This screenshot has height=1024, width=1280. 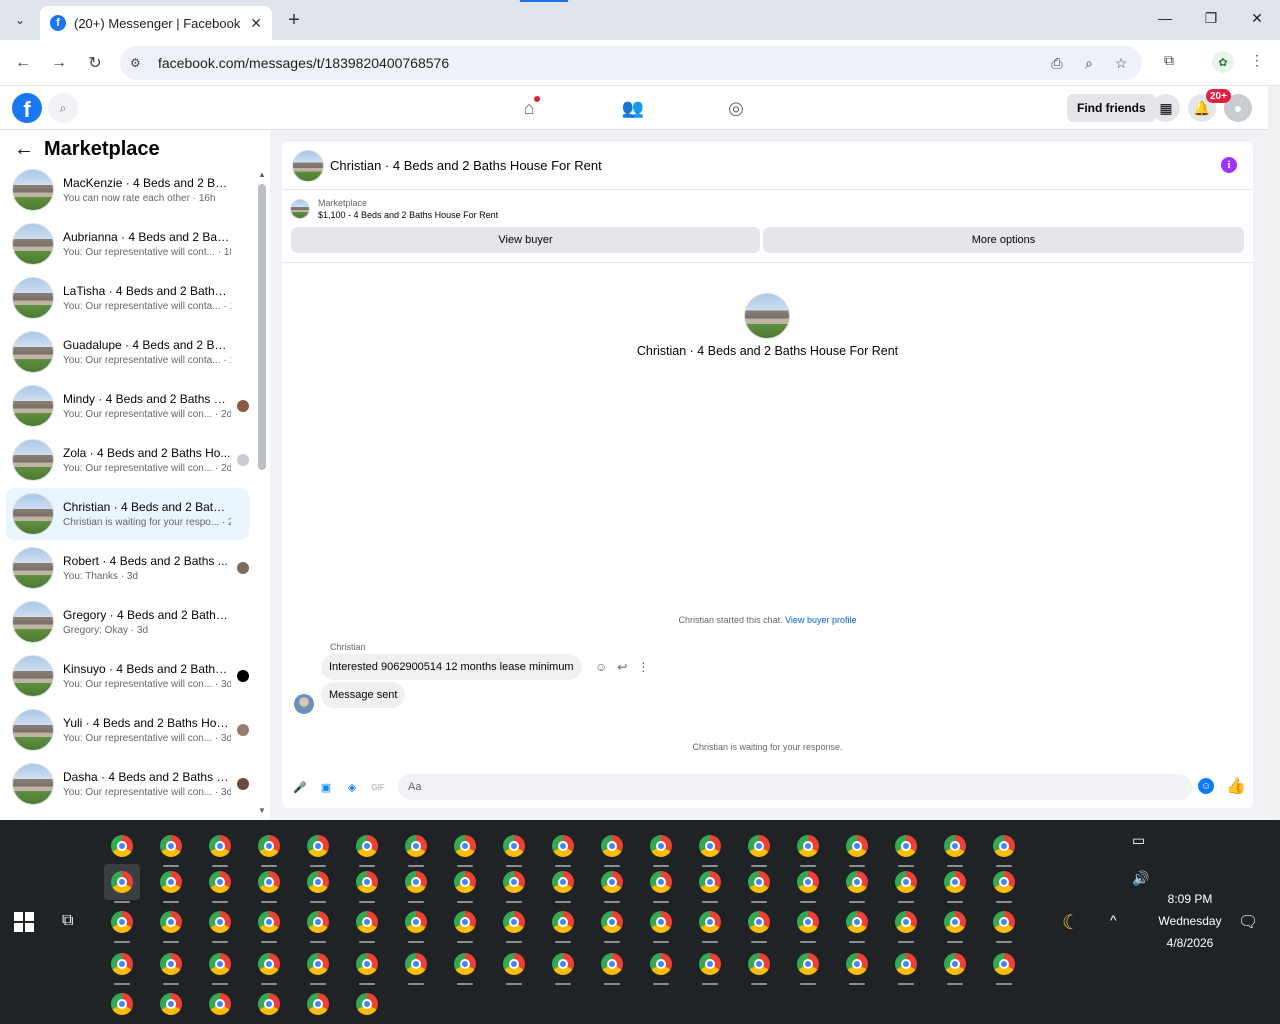 What do you see at coordinates (20, 20) in the screenshot?
I see `tab-search-icon: ⌄` at bounding box center [20, 20].